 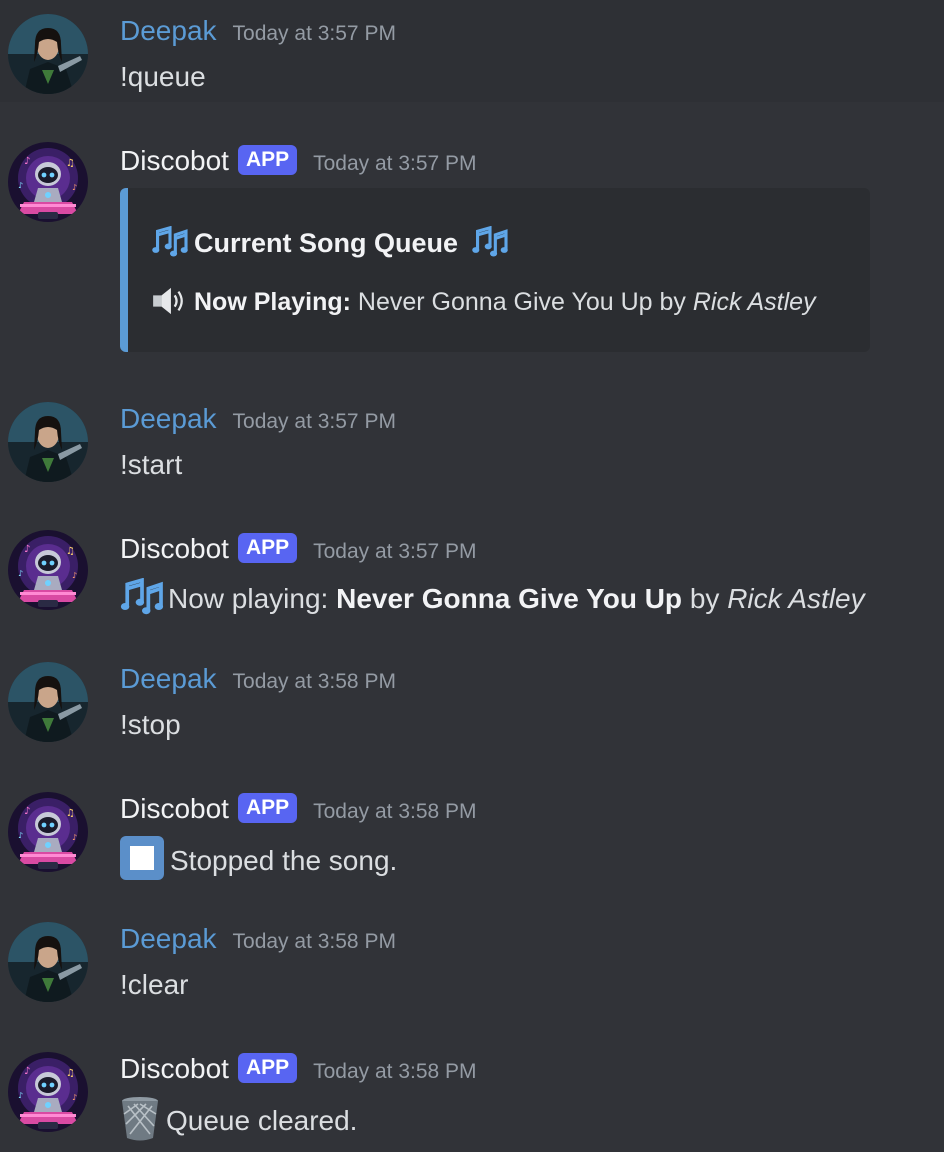 What do you see at coordinates (326, 243) in the screenshot?
I see `embed-title-text: Current Song Queue` at bounding box center [326, 243].